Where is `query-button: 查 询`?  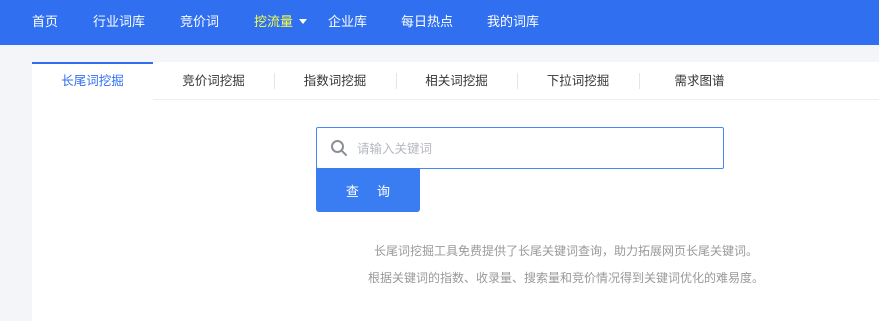
query-button: 查 询 is located at coordinates (368, 190).